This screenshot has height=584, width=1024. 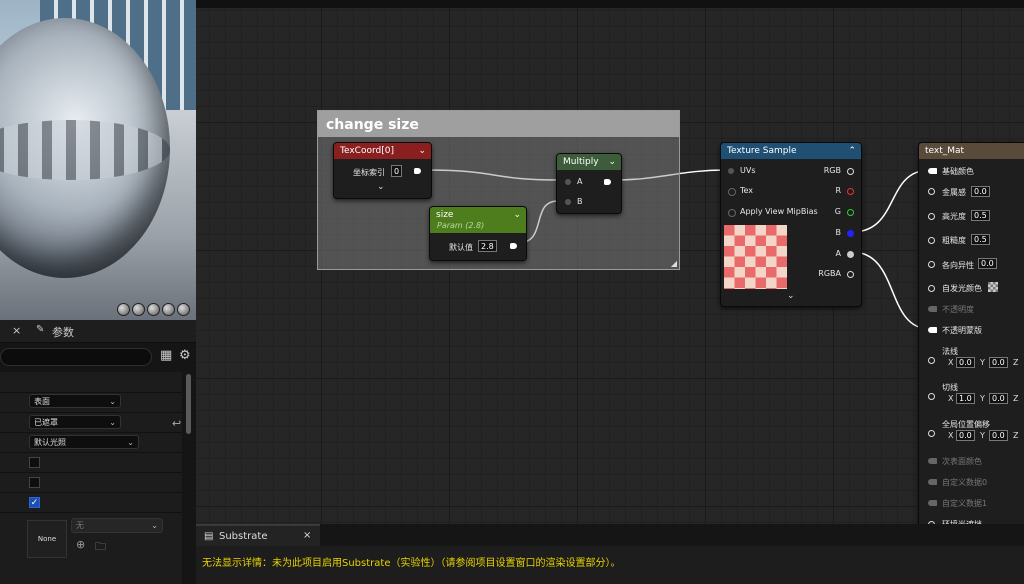 I want to click on opacity-mask-pin, so click(x=932, y=330).